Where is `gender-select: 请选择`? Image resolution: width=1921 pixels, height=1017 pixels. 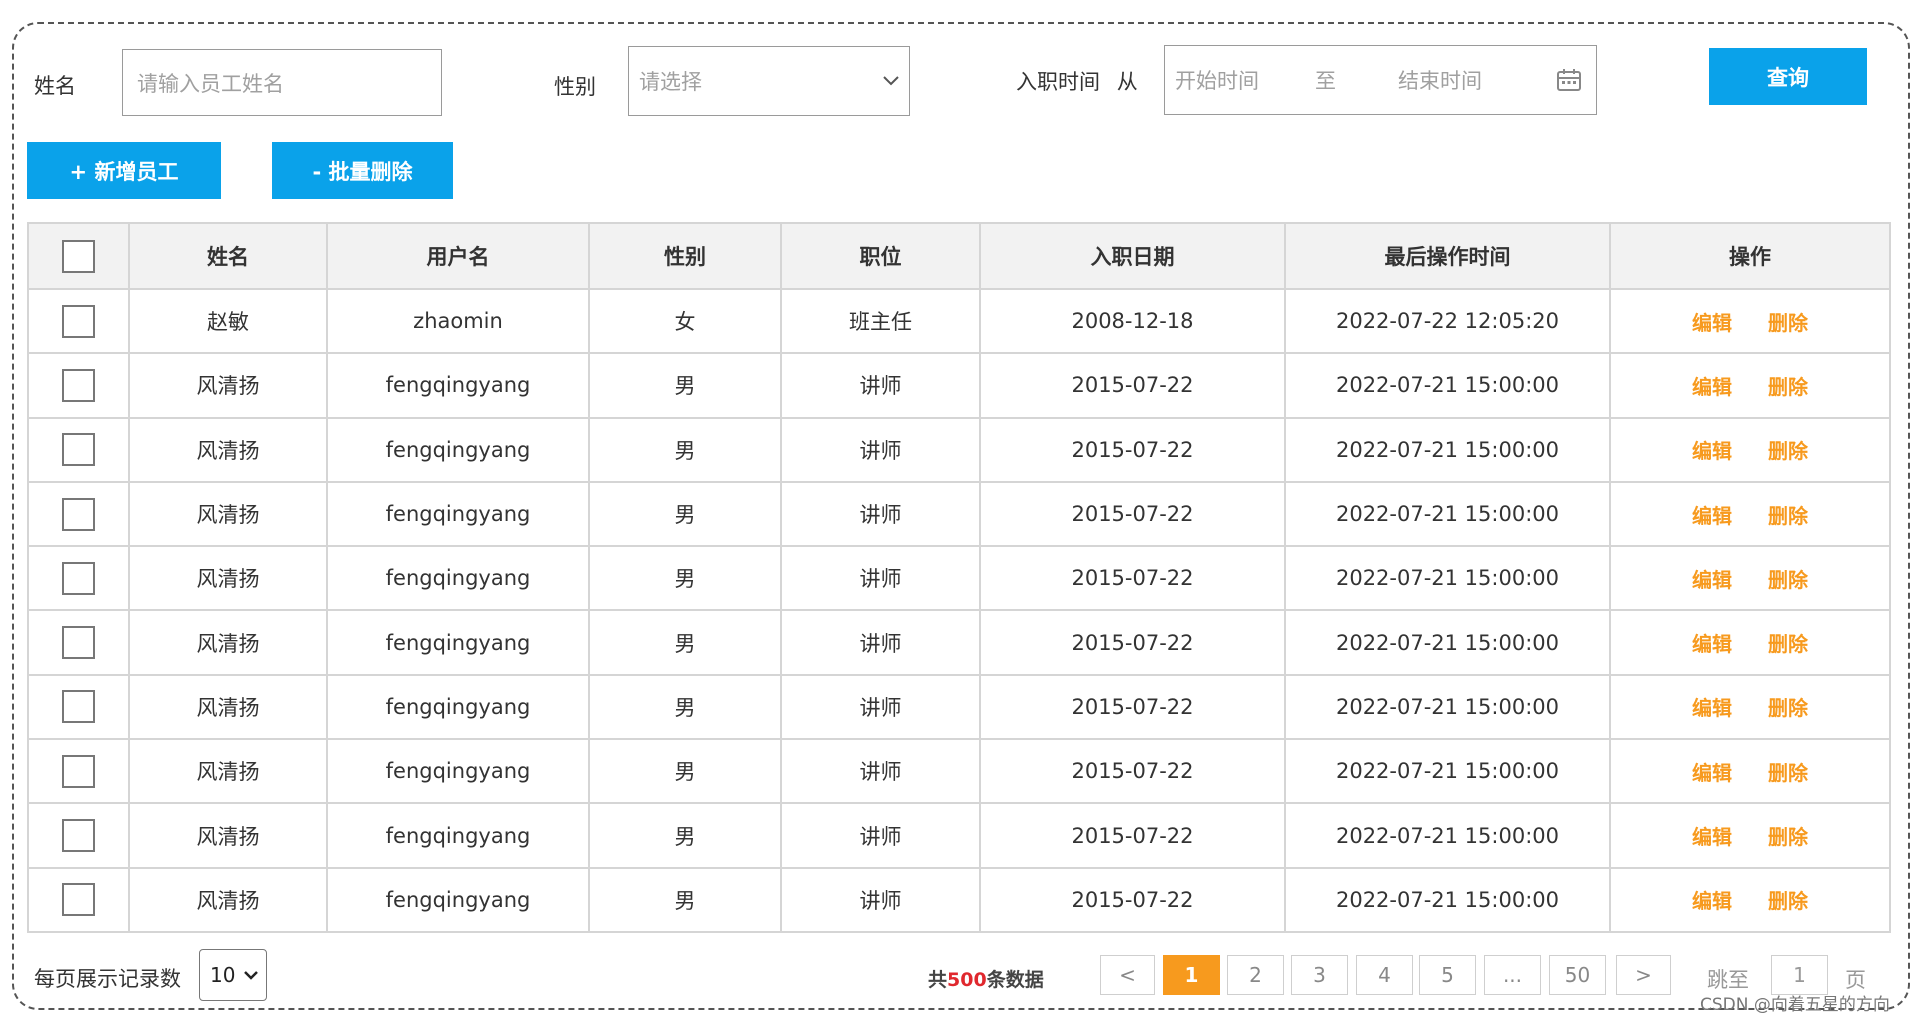
gender-select: 请选择 is located at coordinates (769, 81).